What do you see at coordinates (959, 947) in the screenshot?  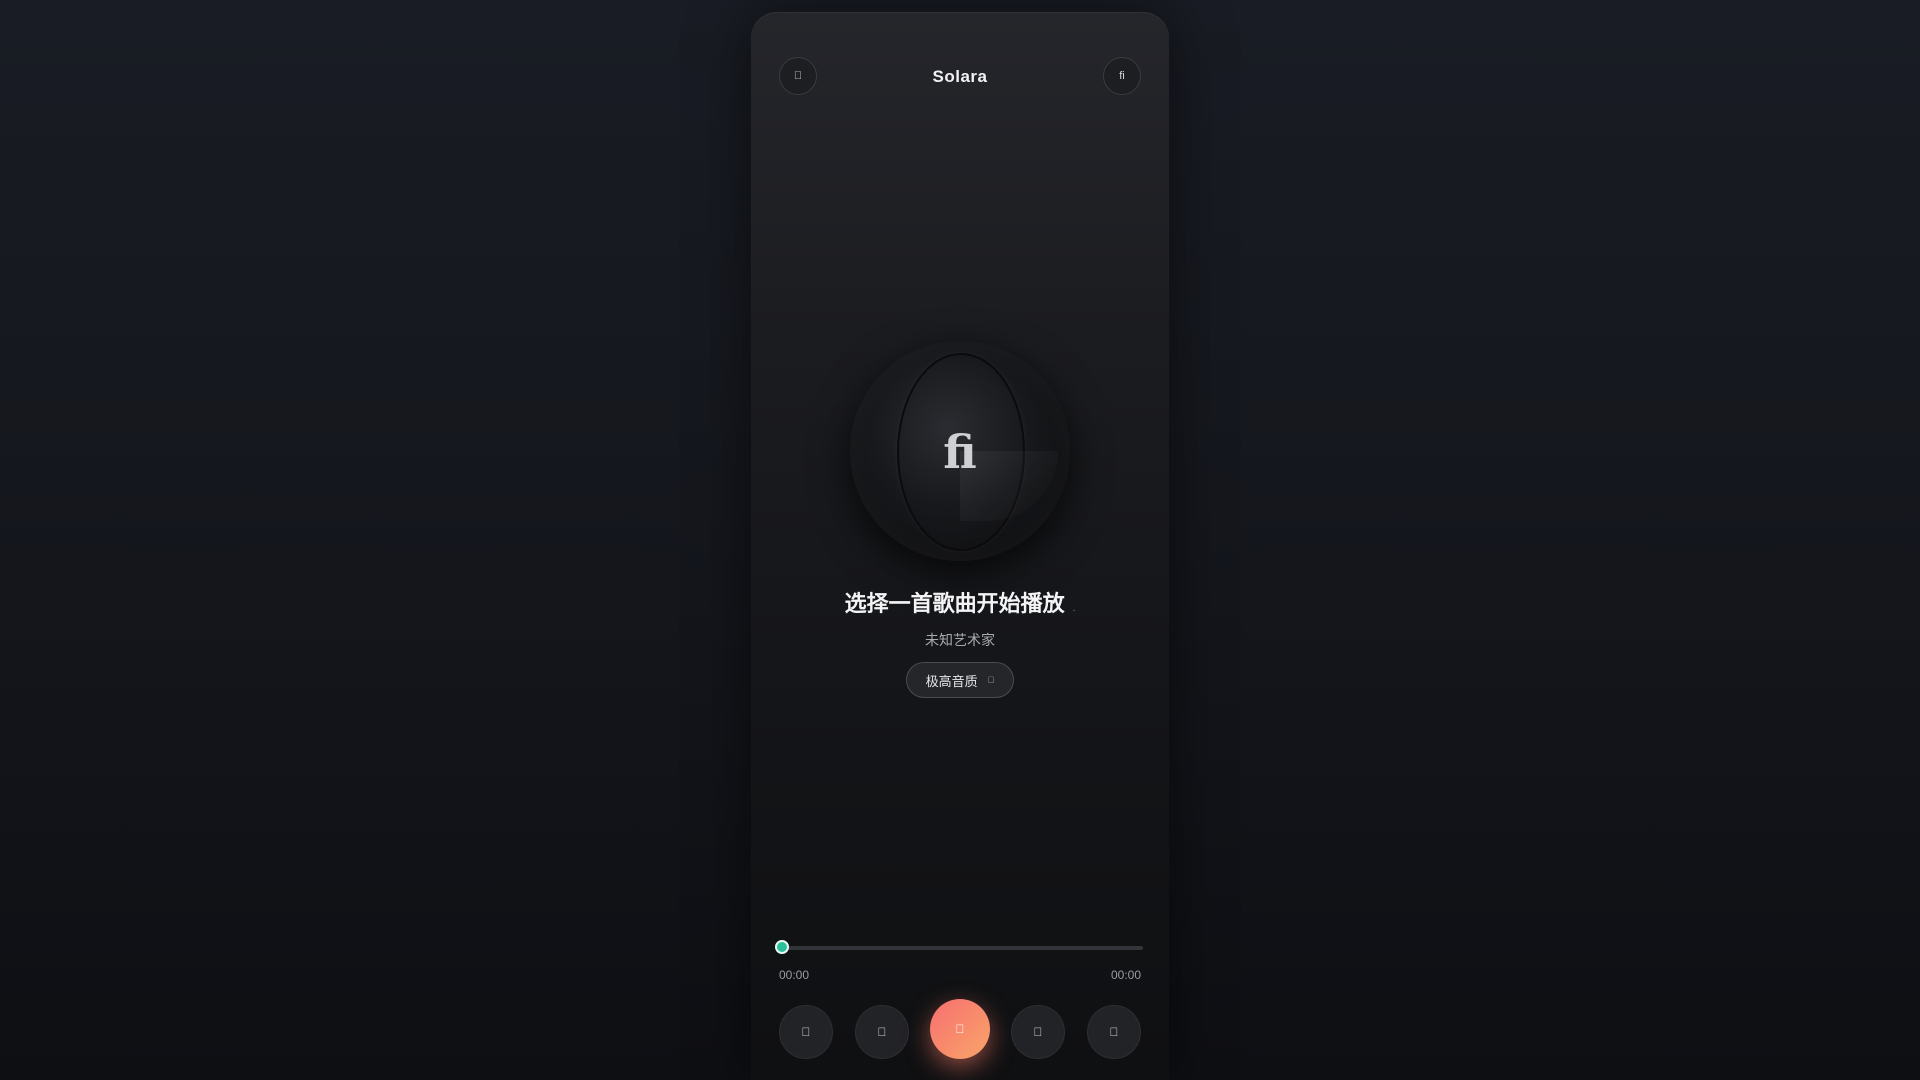 I see `progress-slider` at bounding box center [959, 947].